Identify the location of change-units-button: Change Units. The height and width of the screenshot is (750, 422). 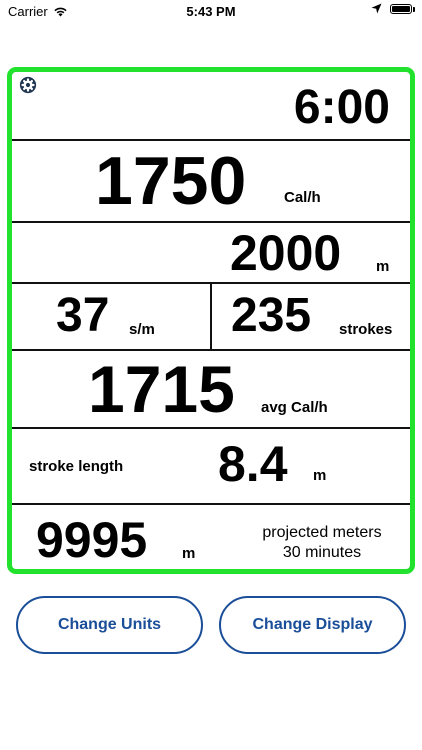
(109, 625).